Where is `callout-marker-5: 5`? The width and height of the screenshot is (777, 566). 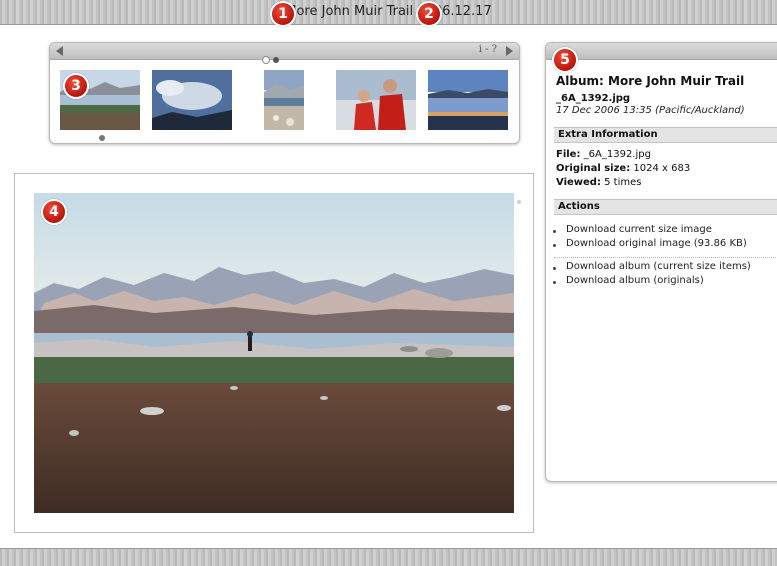
callout-marker-5: 5 is located at coordinates (565, 60).